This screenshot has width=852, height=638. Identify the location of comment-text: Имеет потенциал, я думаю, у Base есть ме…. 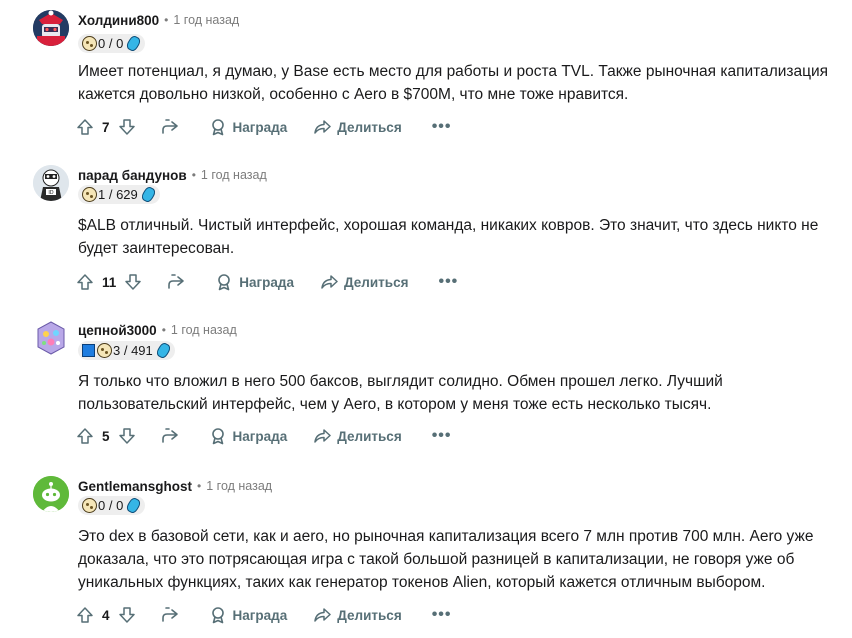
(453, 83).